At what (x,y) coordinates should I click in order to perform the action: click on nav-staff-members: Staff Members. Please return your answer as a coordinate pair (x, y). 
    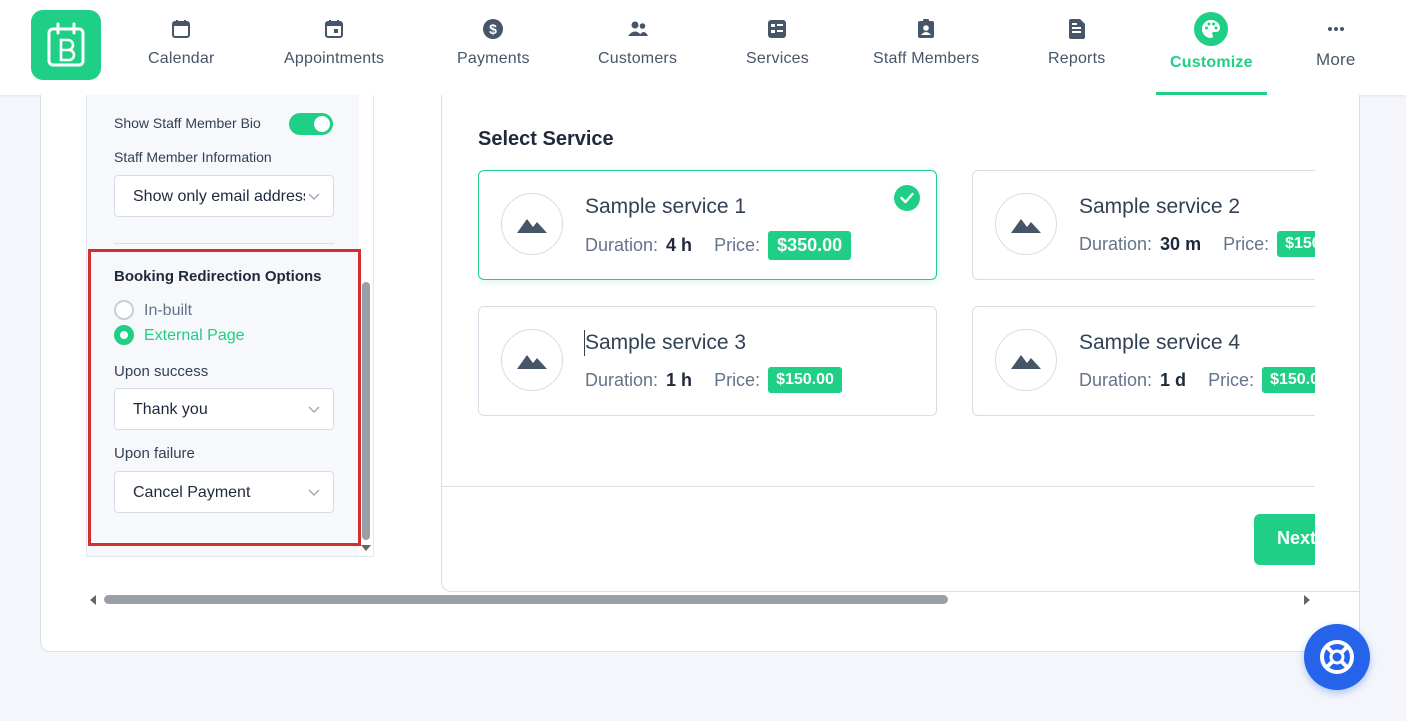
    Looking at the image, I should click on (926, 47).